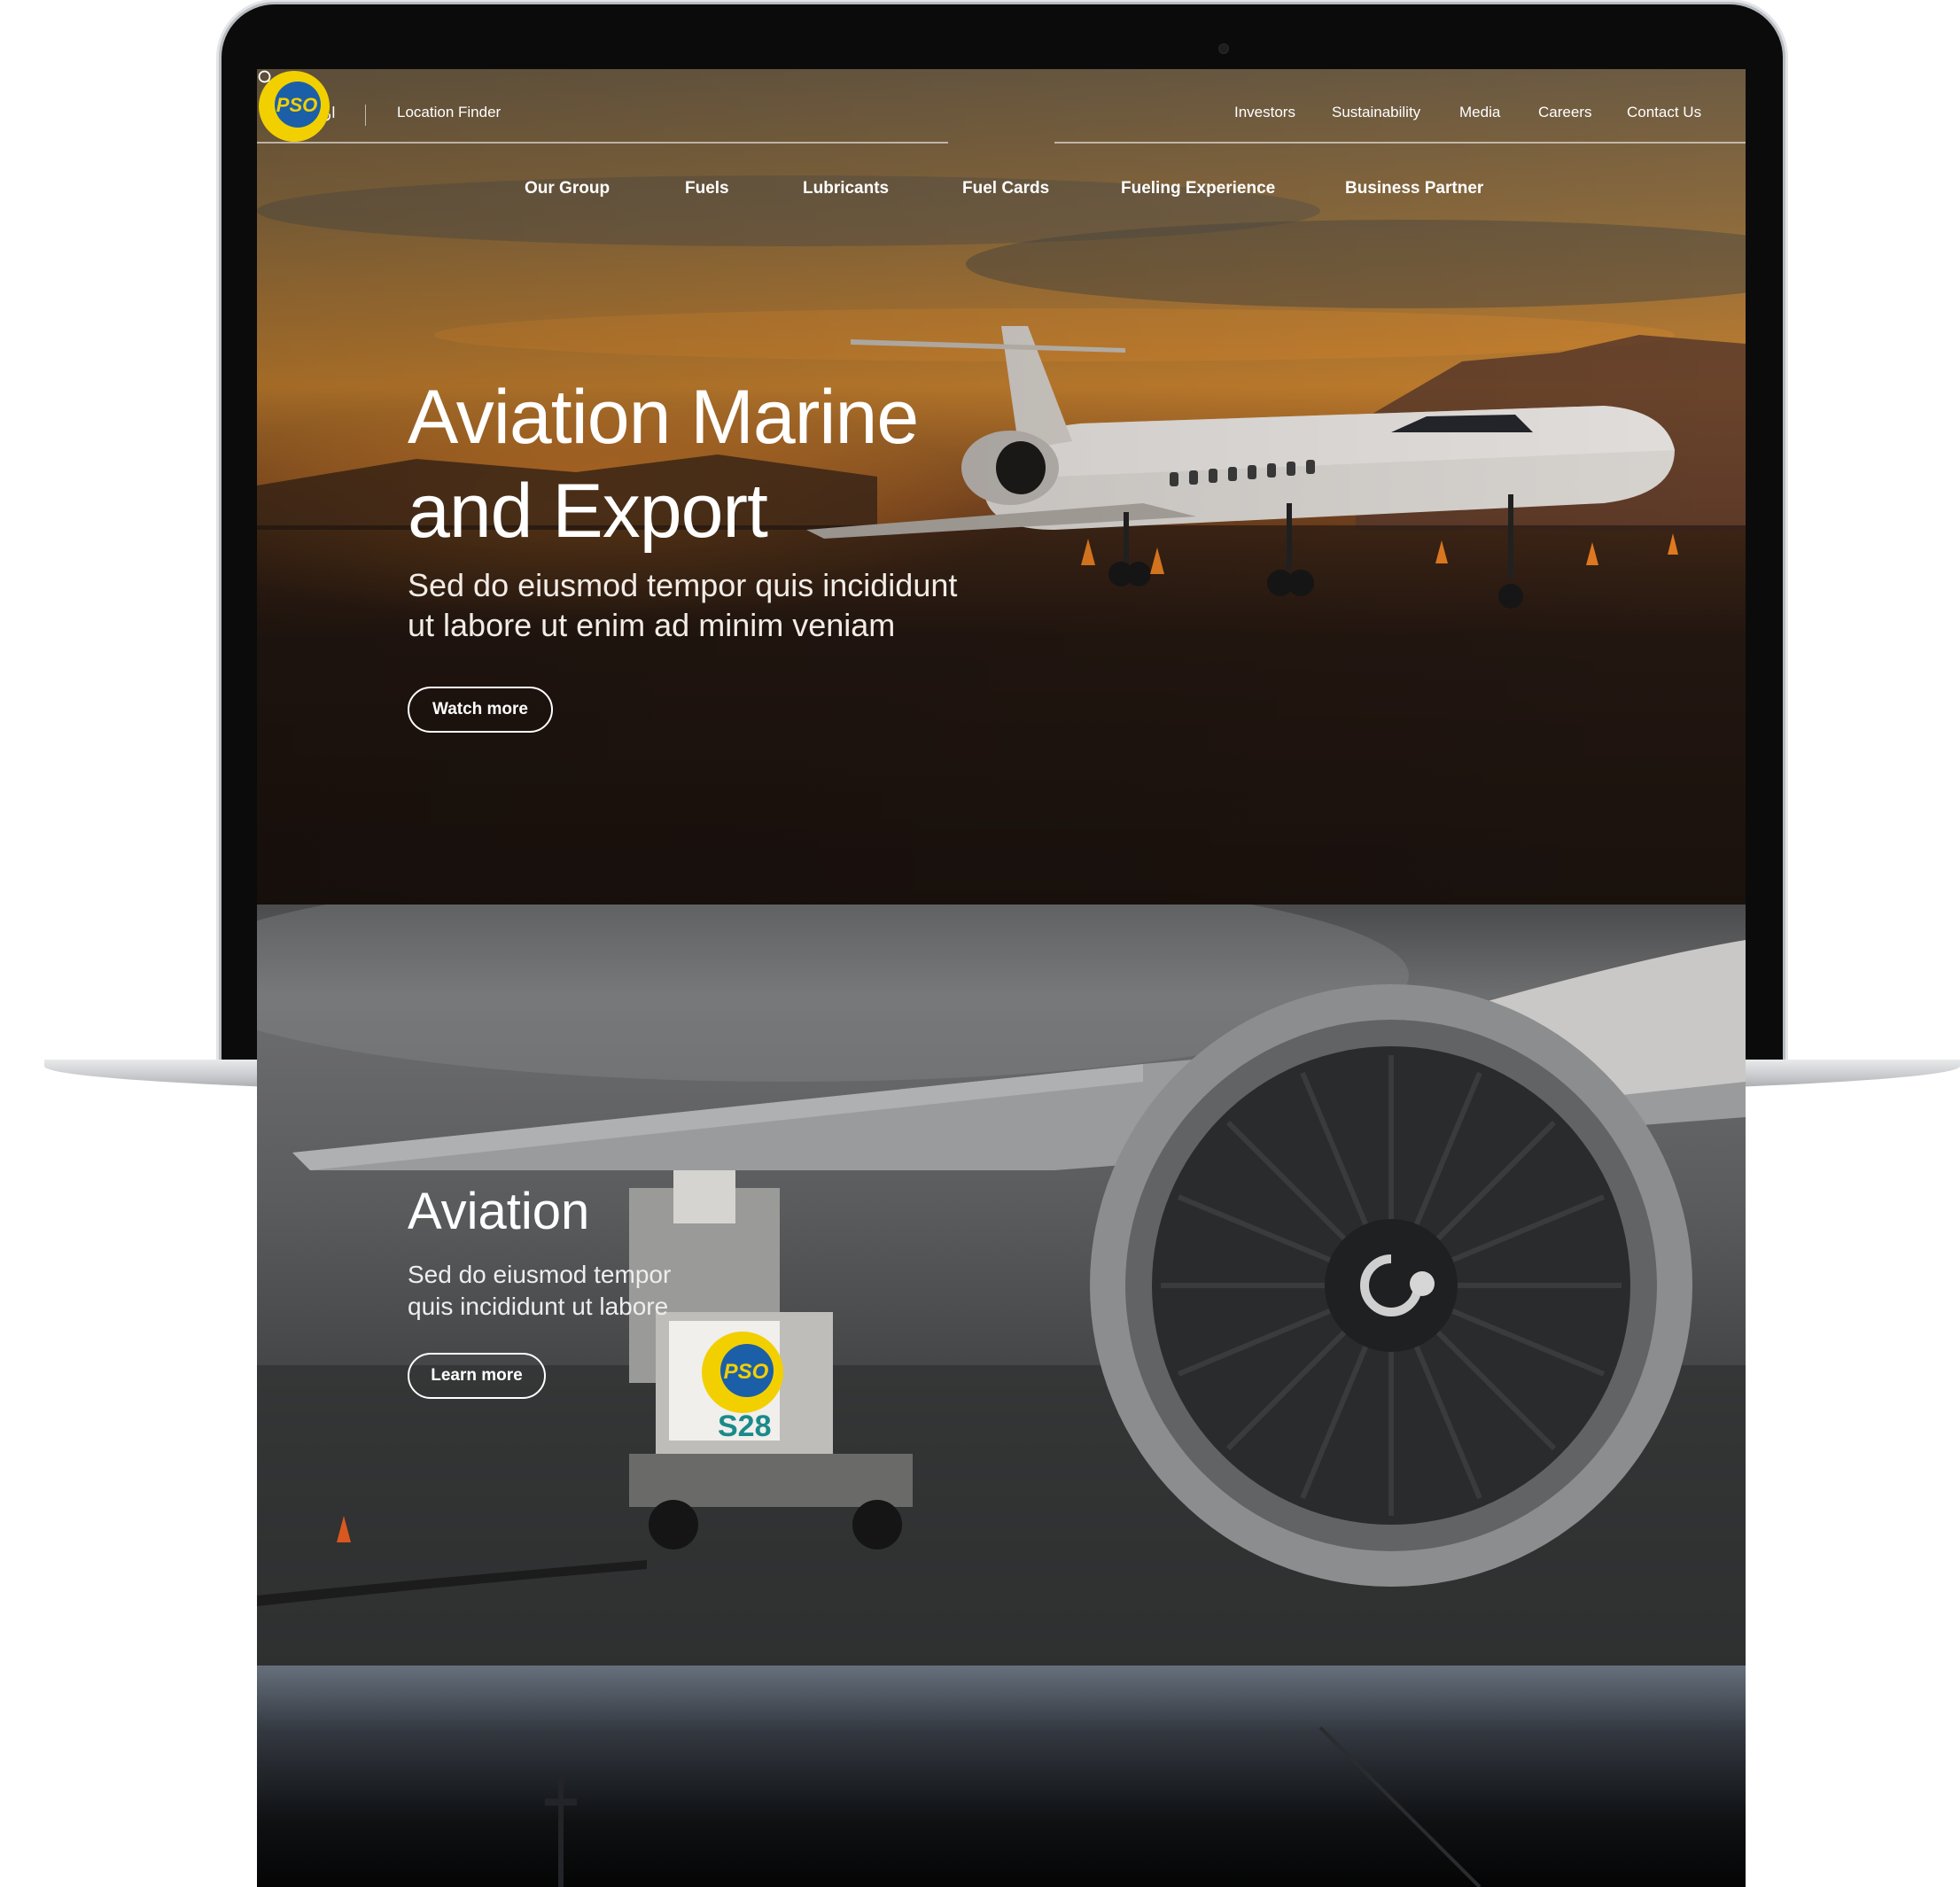 This screenshot has width=1960, height=1887. I want to click on hero-title-line1: Aviation Marine, so click(663, 417).